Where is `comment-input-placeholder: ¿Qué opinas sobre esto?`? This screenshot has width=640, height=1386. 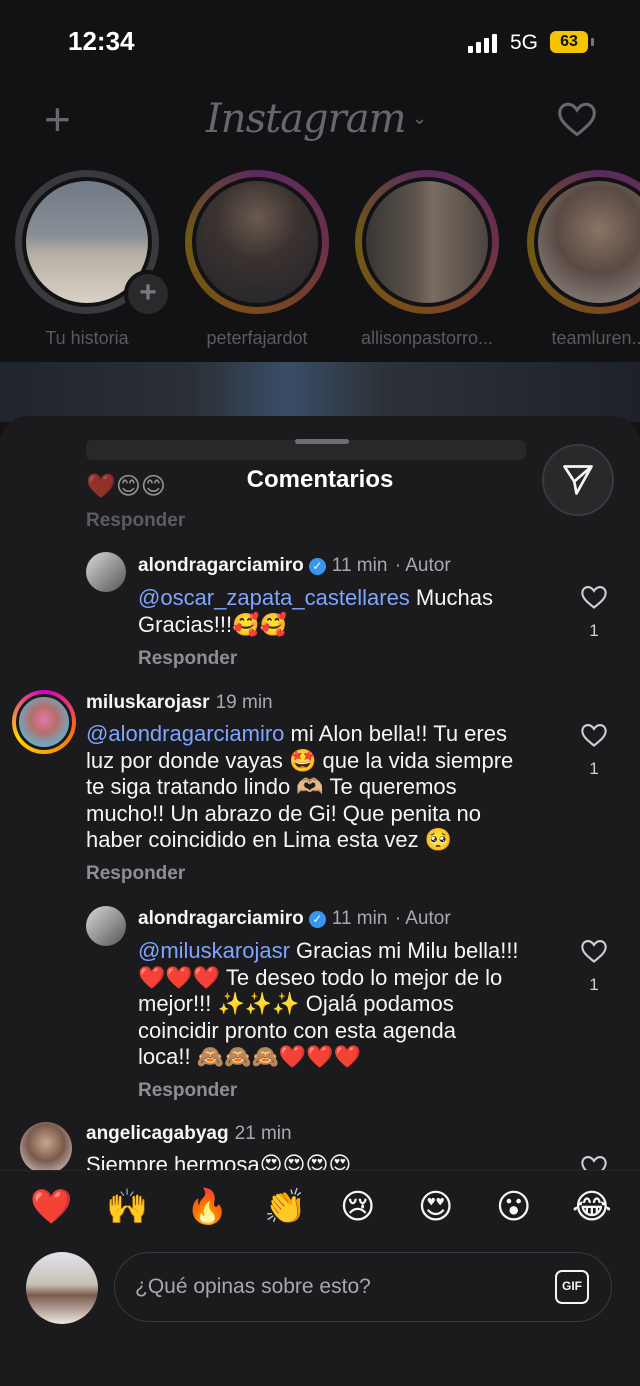 comment-input-placeholder: ¿Qué opinas sobre esto? is located at coordinates (253, 1286).